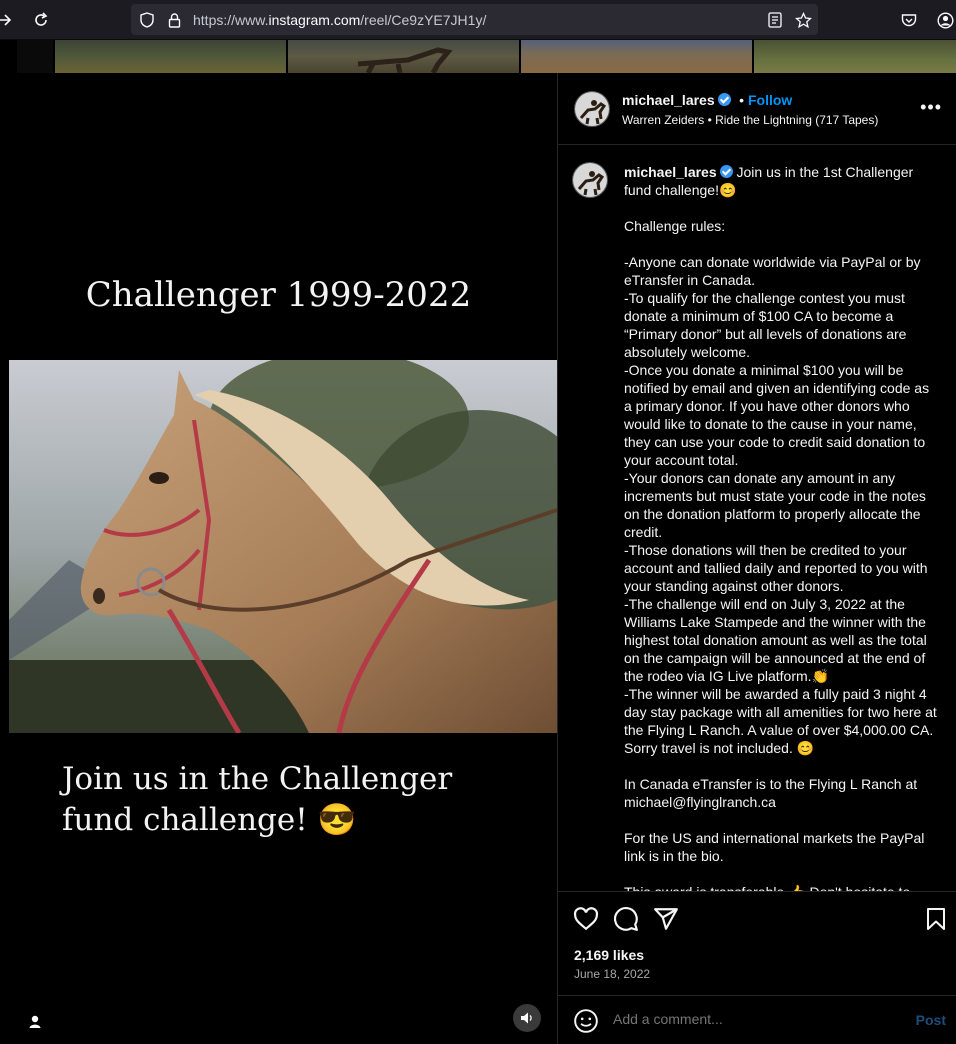  Describe the element at coordinates (775, 20) in the screenshot. I see `reader-view-icon` at that location.